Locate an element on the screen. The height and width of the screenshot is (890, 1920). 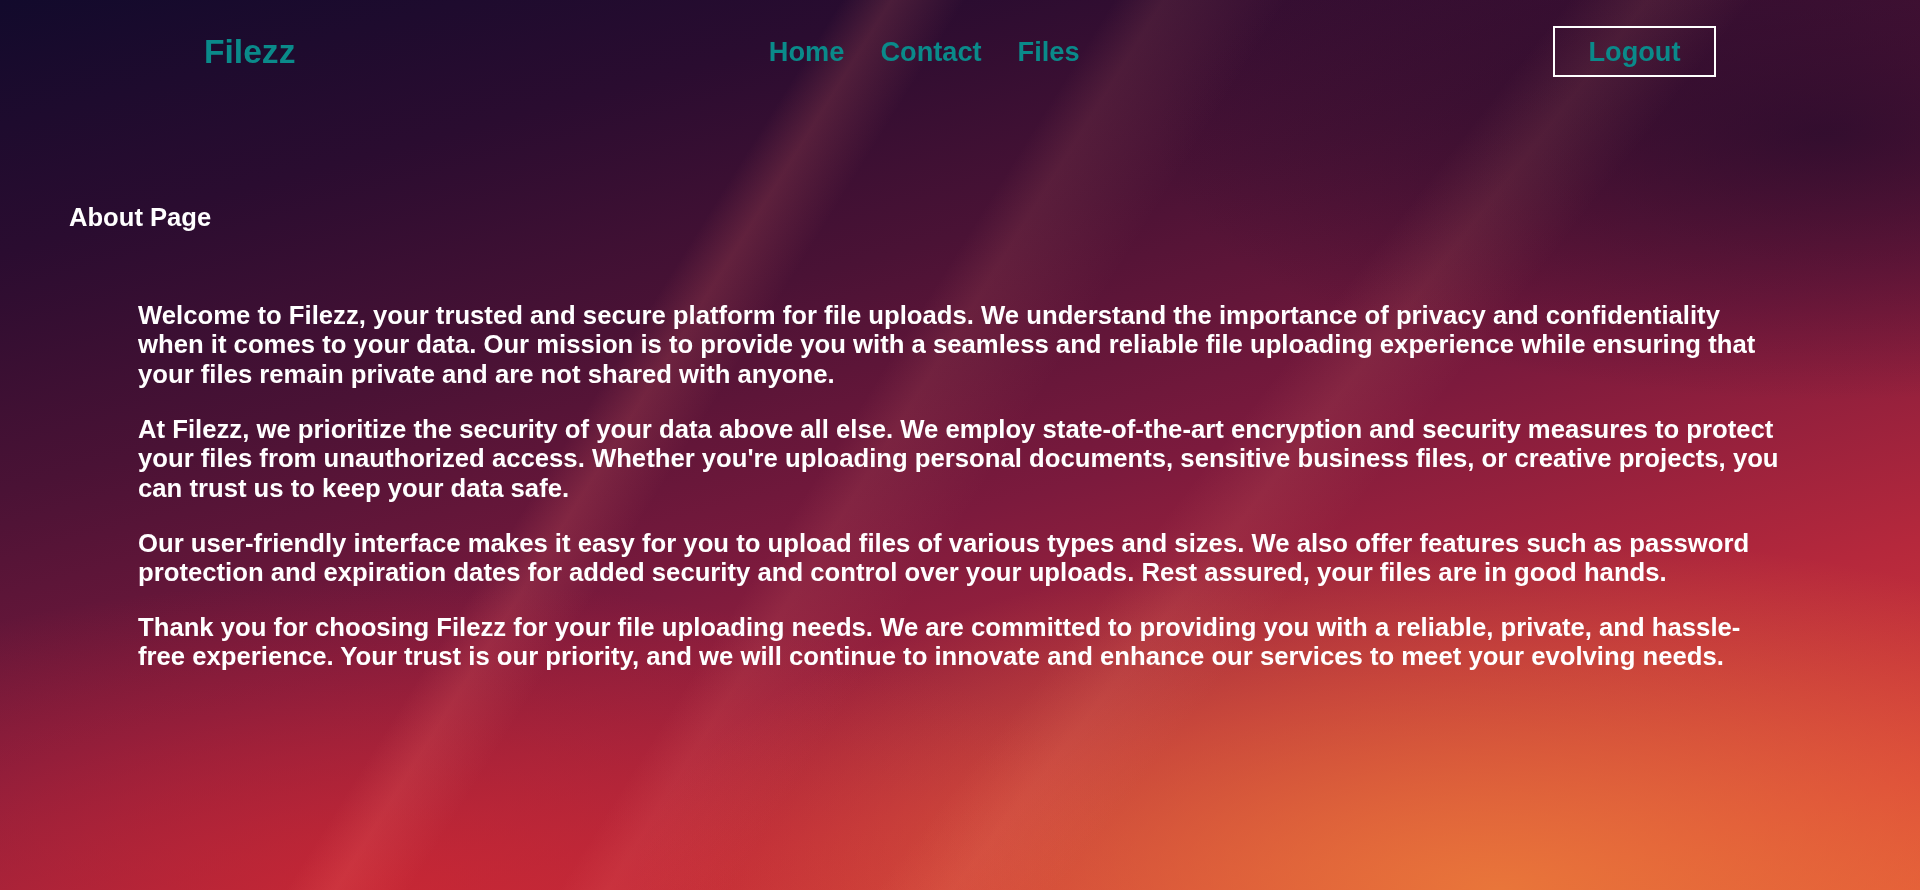
page-heading: About Page is located at coordinates (140, 217).